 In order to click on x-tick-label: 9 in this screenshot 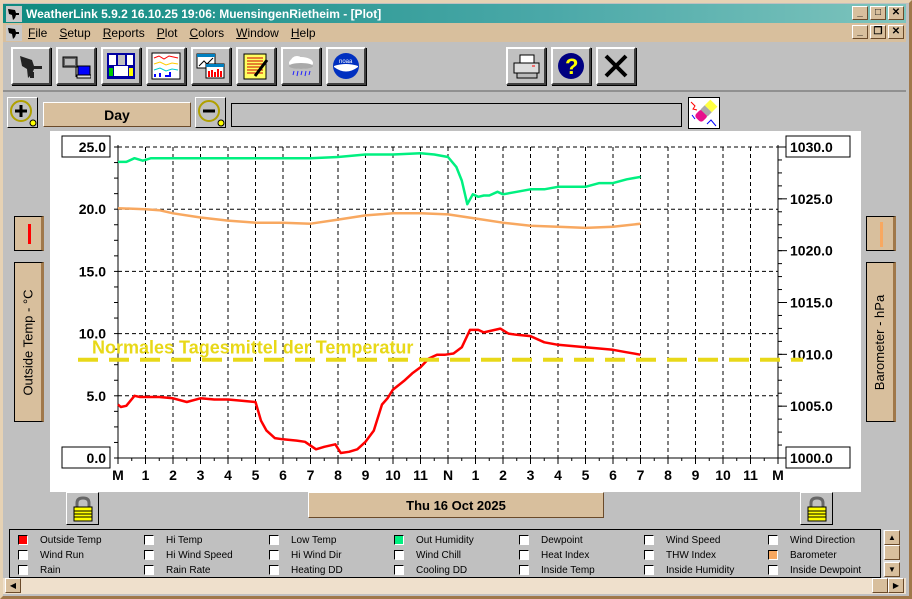, I will do `click(366, 475)`.